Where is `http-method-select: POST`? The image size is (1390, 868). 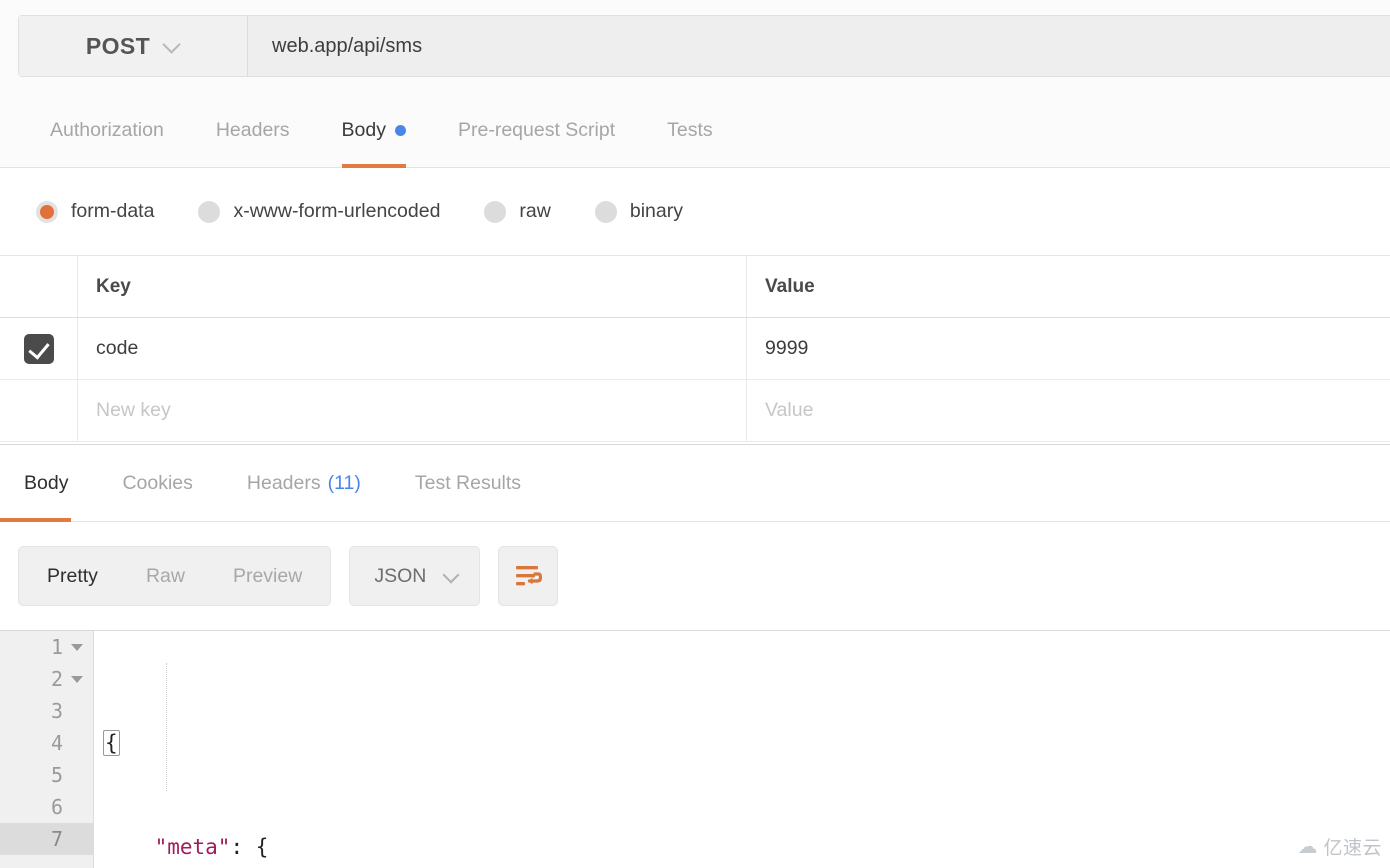
http-method-select: POST is located at coordinates (133, 46).